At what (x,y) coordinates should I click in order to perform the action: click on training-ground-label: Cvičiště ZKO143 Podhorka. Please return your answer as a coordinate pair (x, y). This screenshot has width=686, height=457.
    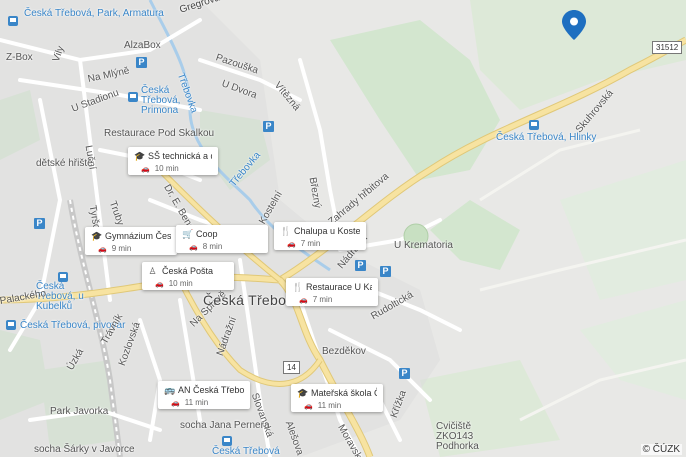
    Looking at the image, I should click on (457, 436).